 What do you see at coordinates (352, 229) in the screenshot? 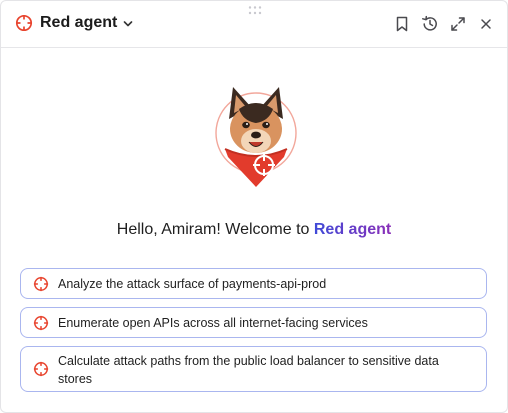
I see `welcome-brand-name: Red agent` at bounding box center [352, 229].